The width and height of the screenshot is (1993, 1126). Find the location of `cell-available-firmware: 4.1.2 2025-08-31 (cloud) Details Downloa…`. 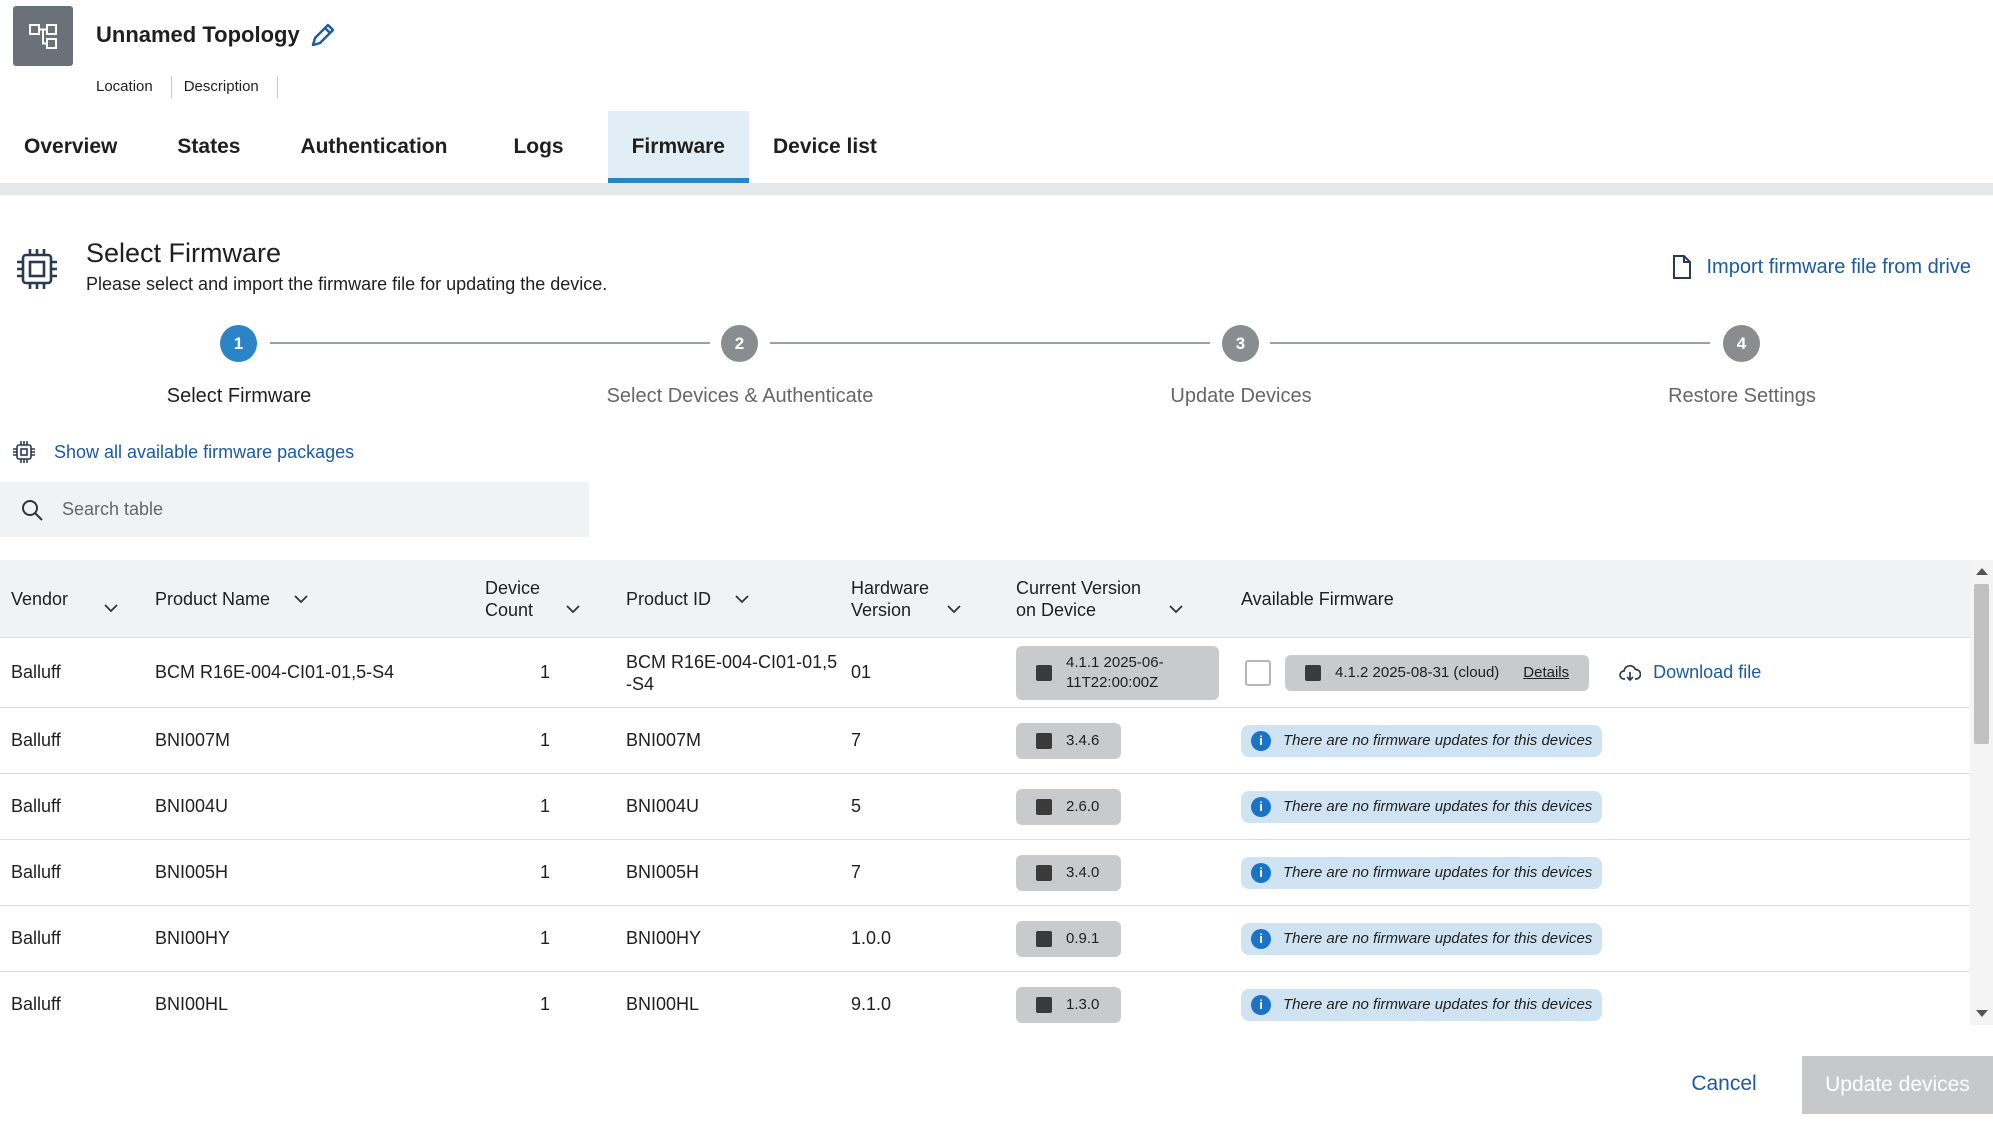

cell-available-firmware: 4.1.2 2025-08-31 (cloud) Details Downloa… is located at coordinates (1503, 672).